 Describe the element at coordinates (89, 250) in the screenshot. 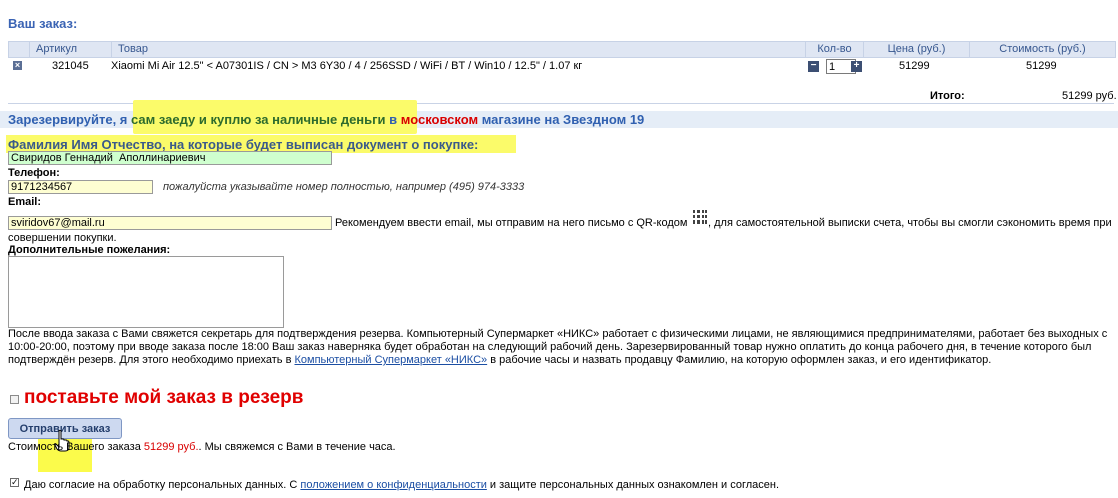

I see `notes-label: Дополнительные пожелания:` at that location.